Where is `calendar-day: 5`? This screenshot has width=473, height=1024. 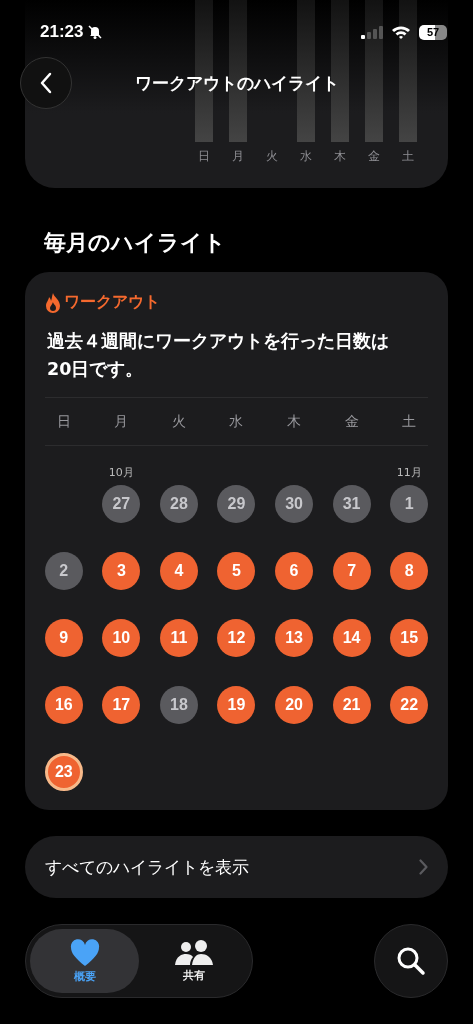 calendar-day: 5 is located at coordinates (236, 571).